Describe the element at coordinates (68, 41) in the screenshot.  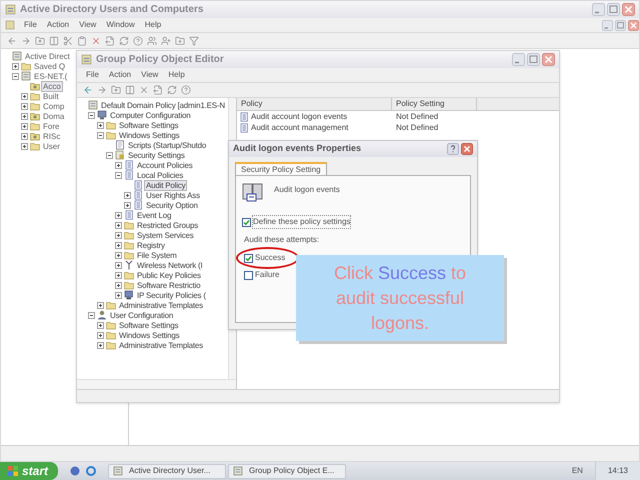
I see `cut-icon` at that location.